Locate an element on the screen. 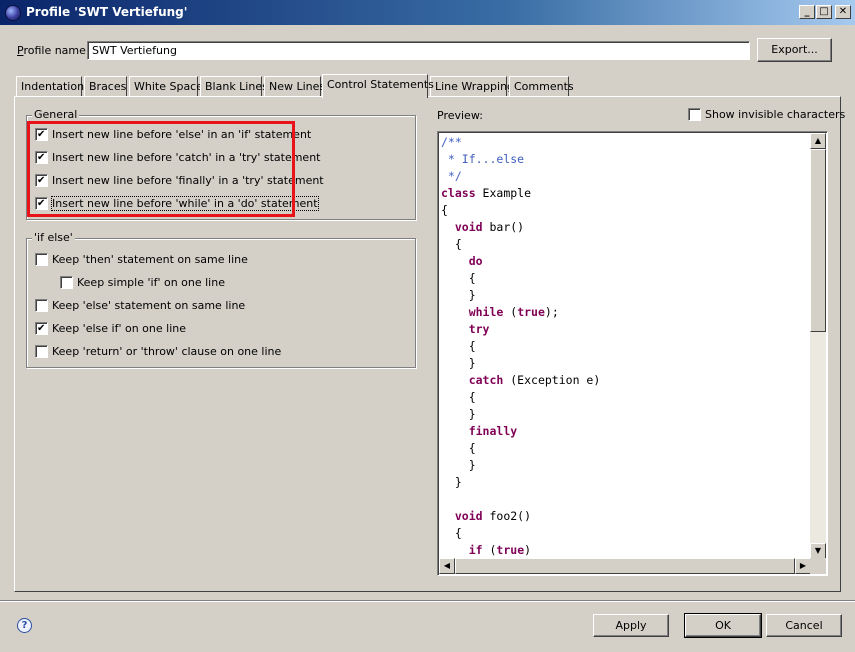 The height and width of the screenshot is (652, 855). tab-new-lines: New Lines is located at coordinates (294, 86).